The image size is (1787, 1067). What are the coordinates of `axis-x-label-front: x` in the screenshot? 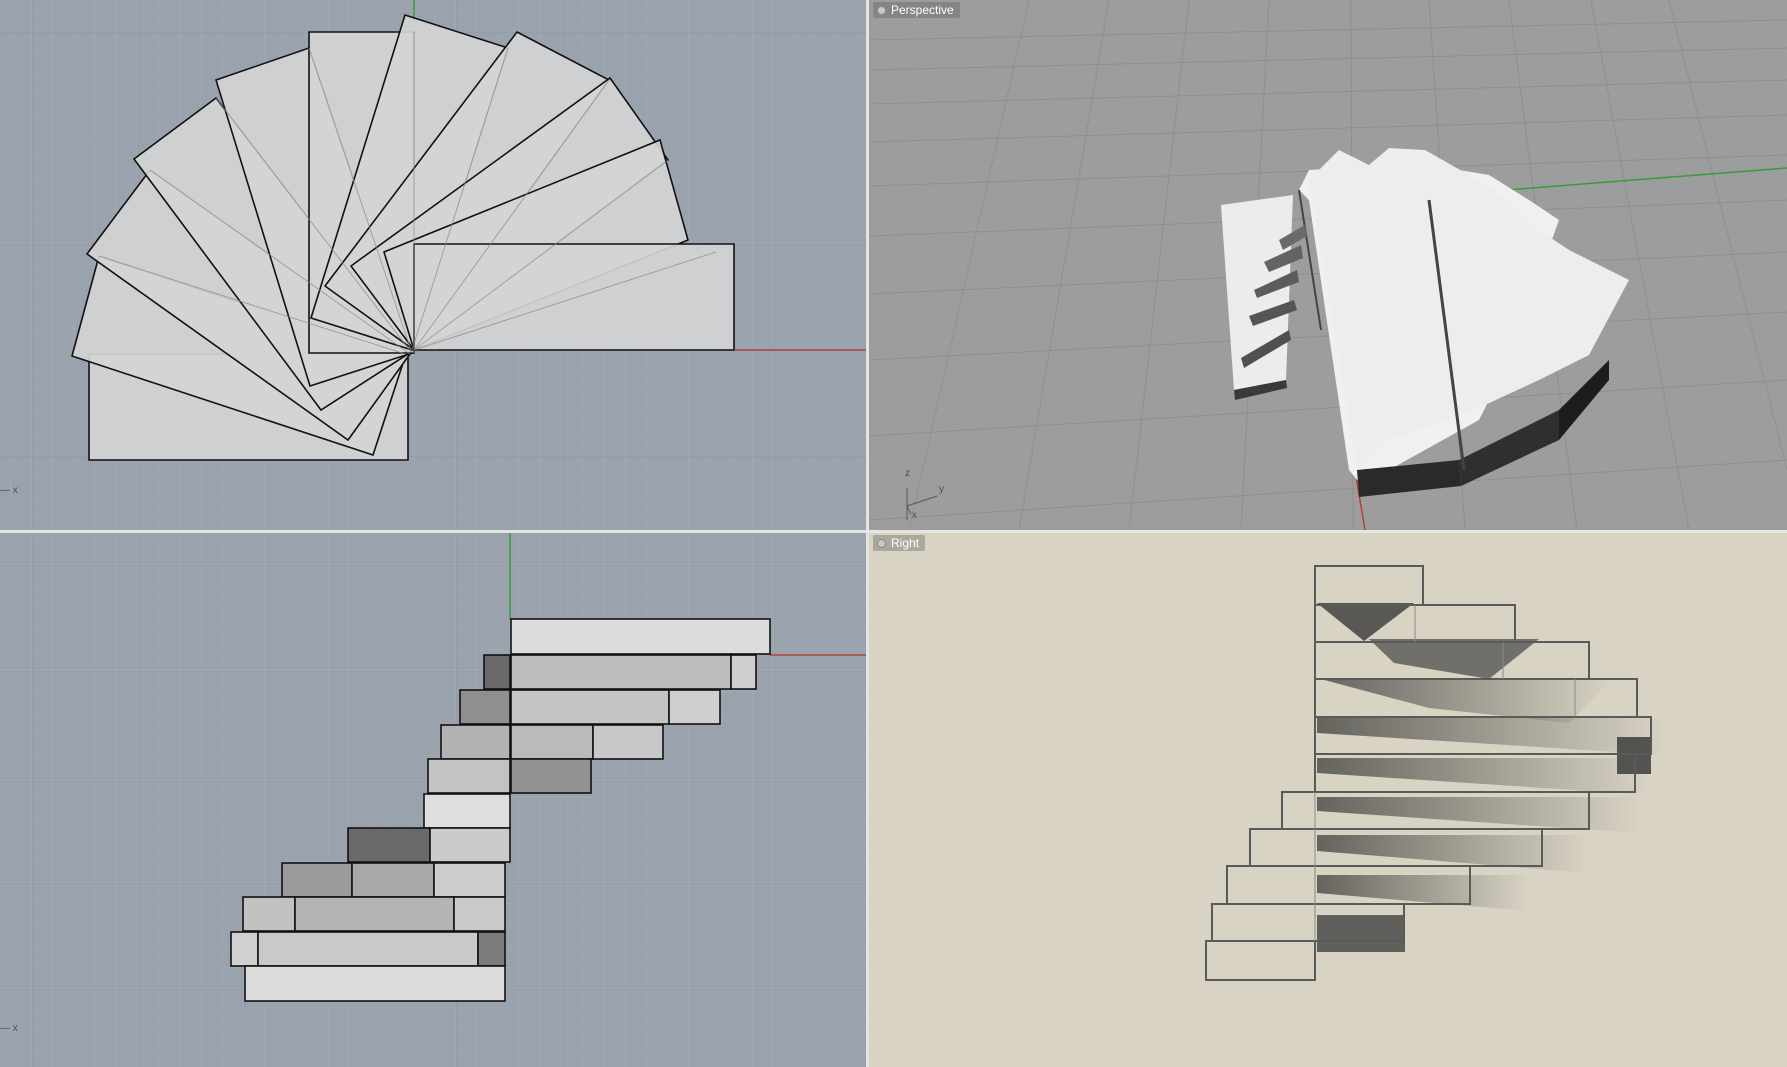 It's located at (15, 1028).